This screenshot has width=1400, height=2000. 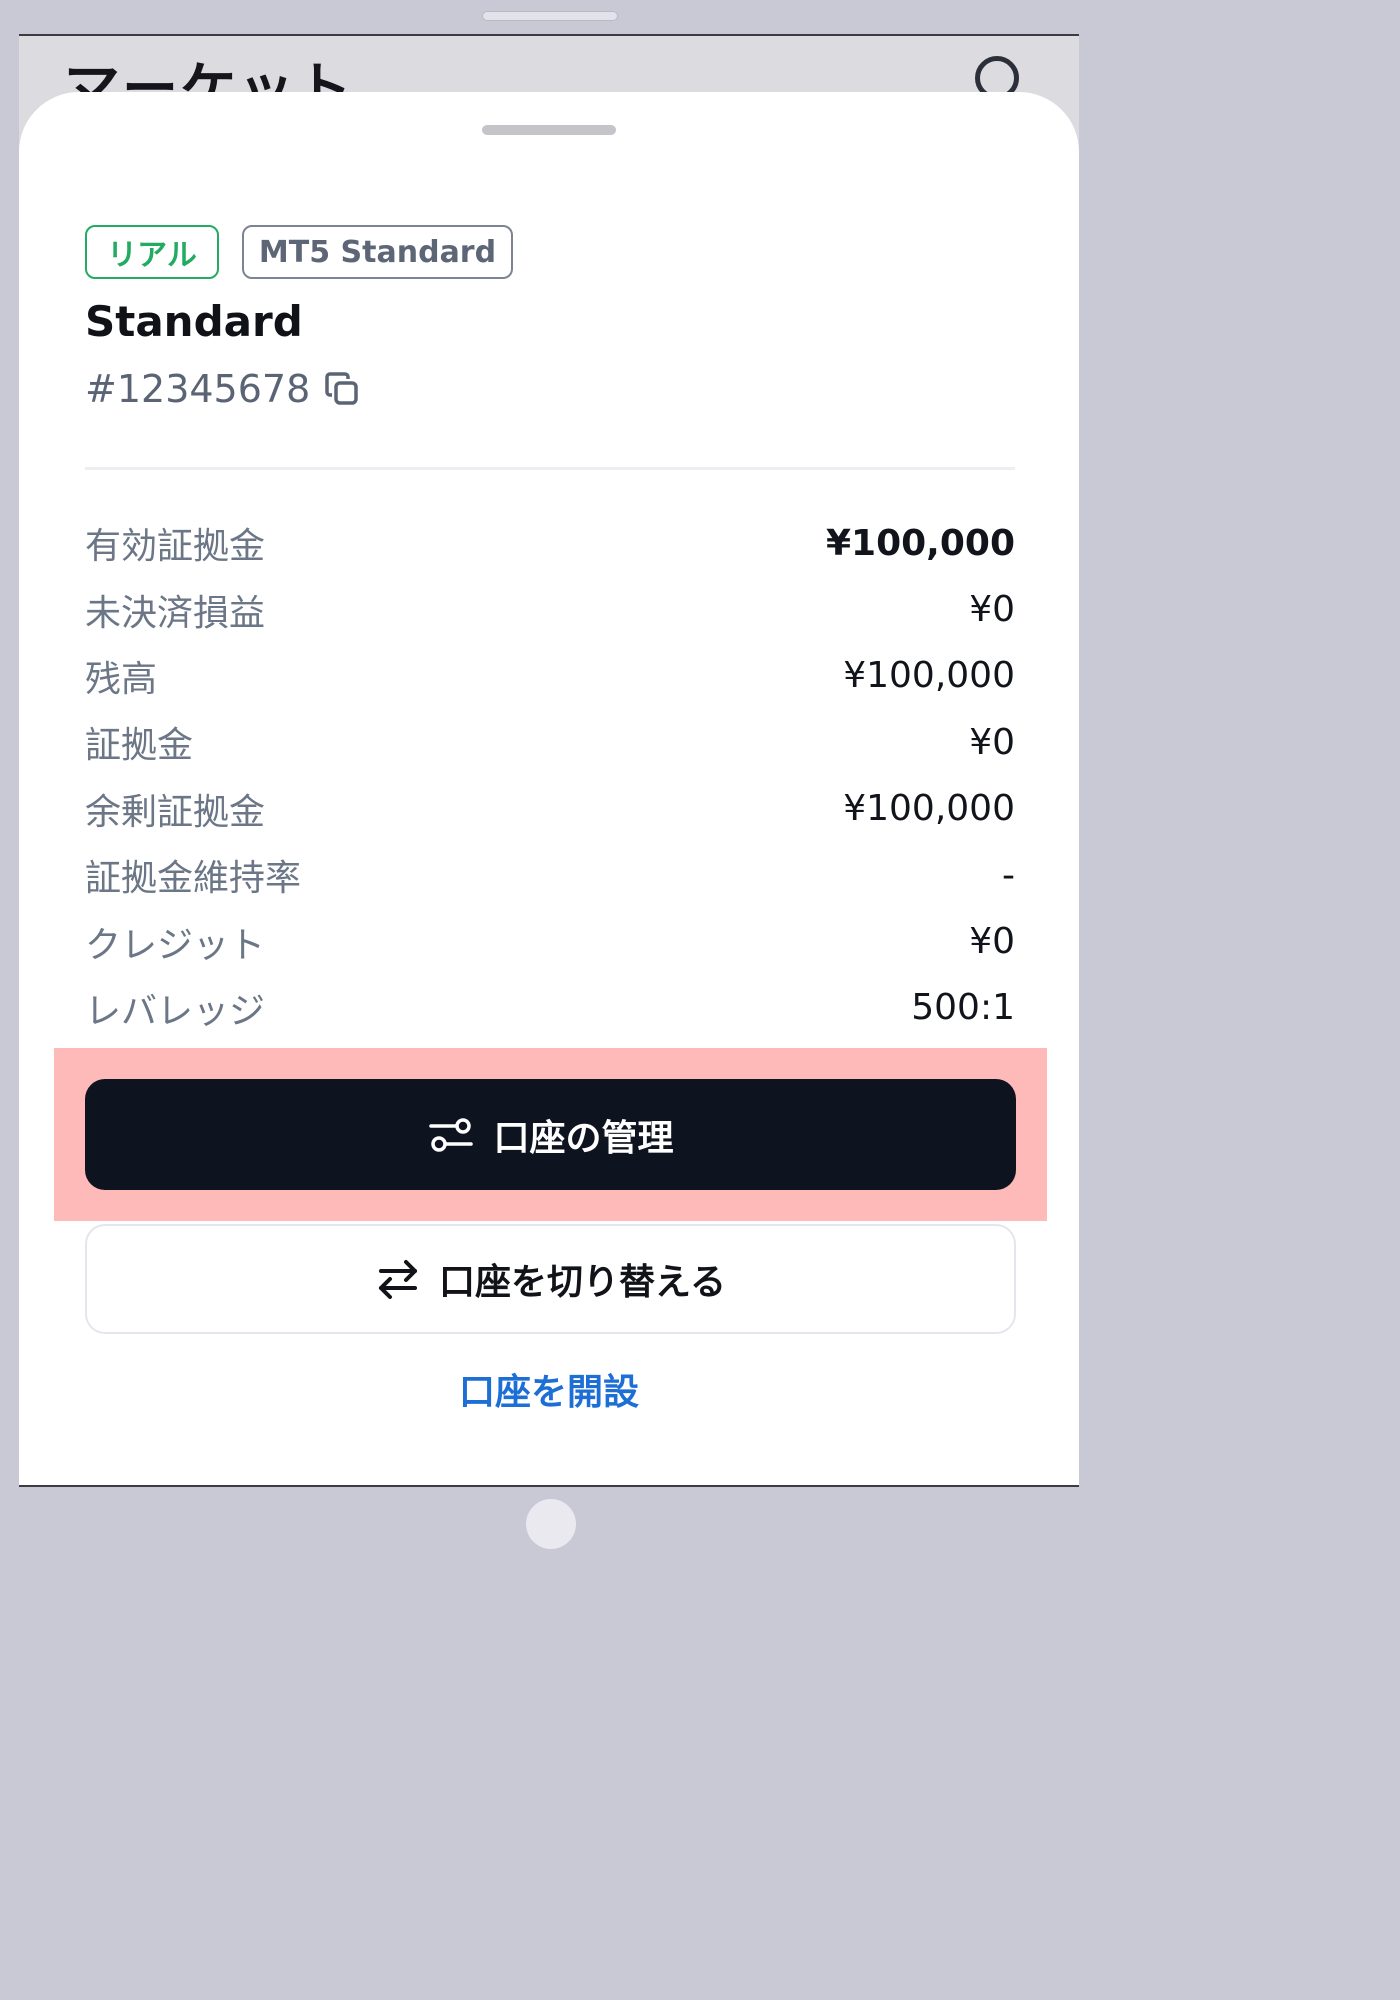 I want to click on switch-account-button: 口座を切り替える, so click(x=550, y=1279).